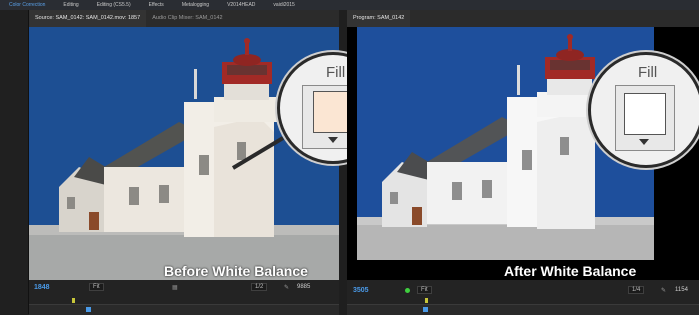 The image size is (699, 315). What do you see at coordinates (96, 287) in the screenshot?
I see `source-fit-select: Fit` at bounding box center [96, 287].